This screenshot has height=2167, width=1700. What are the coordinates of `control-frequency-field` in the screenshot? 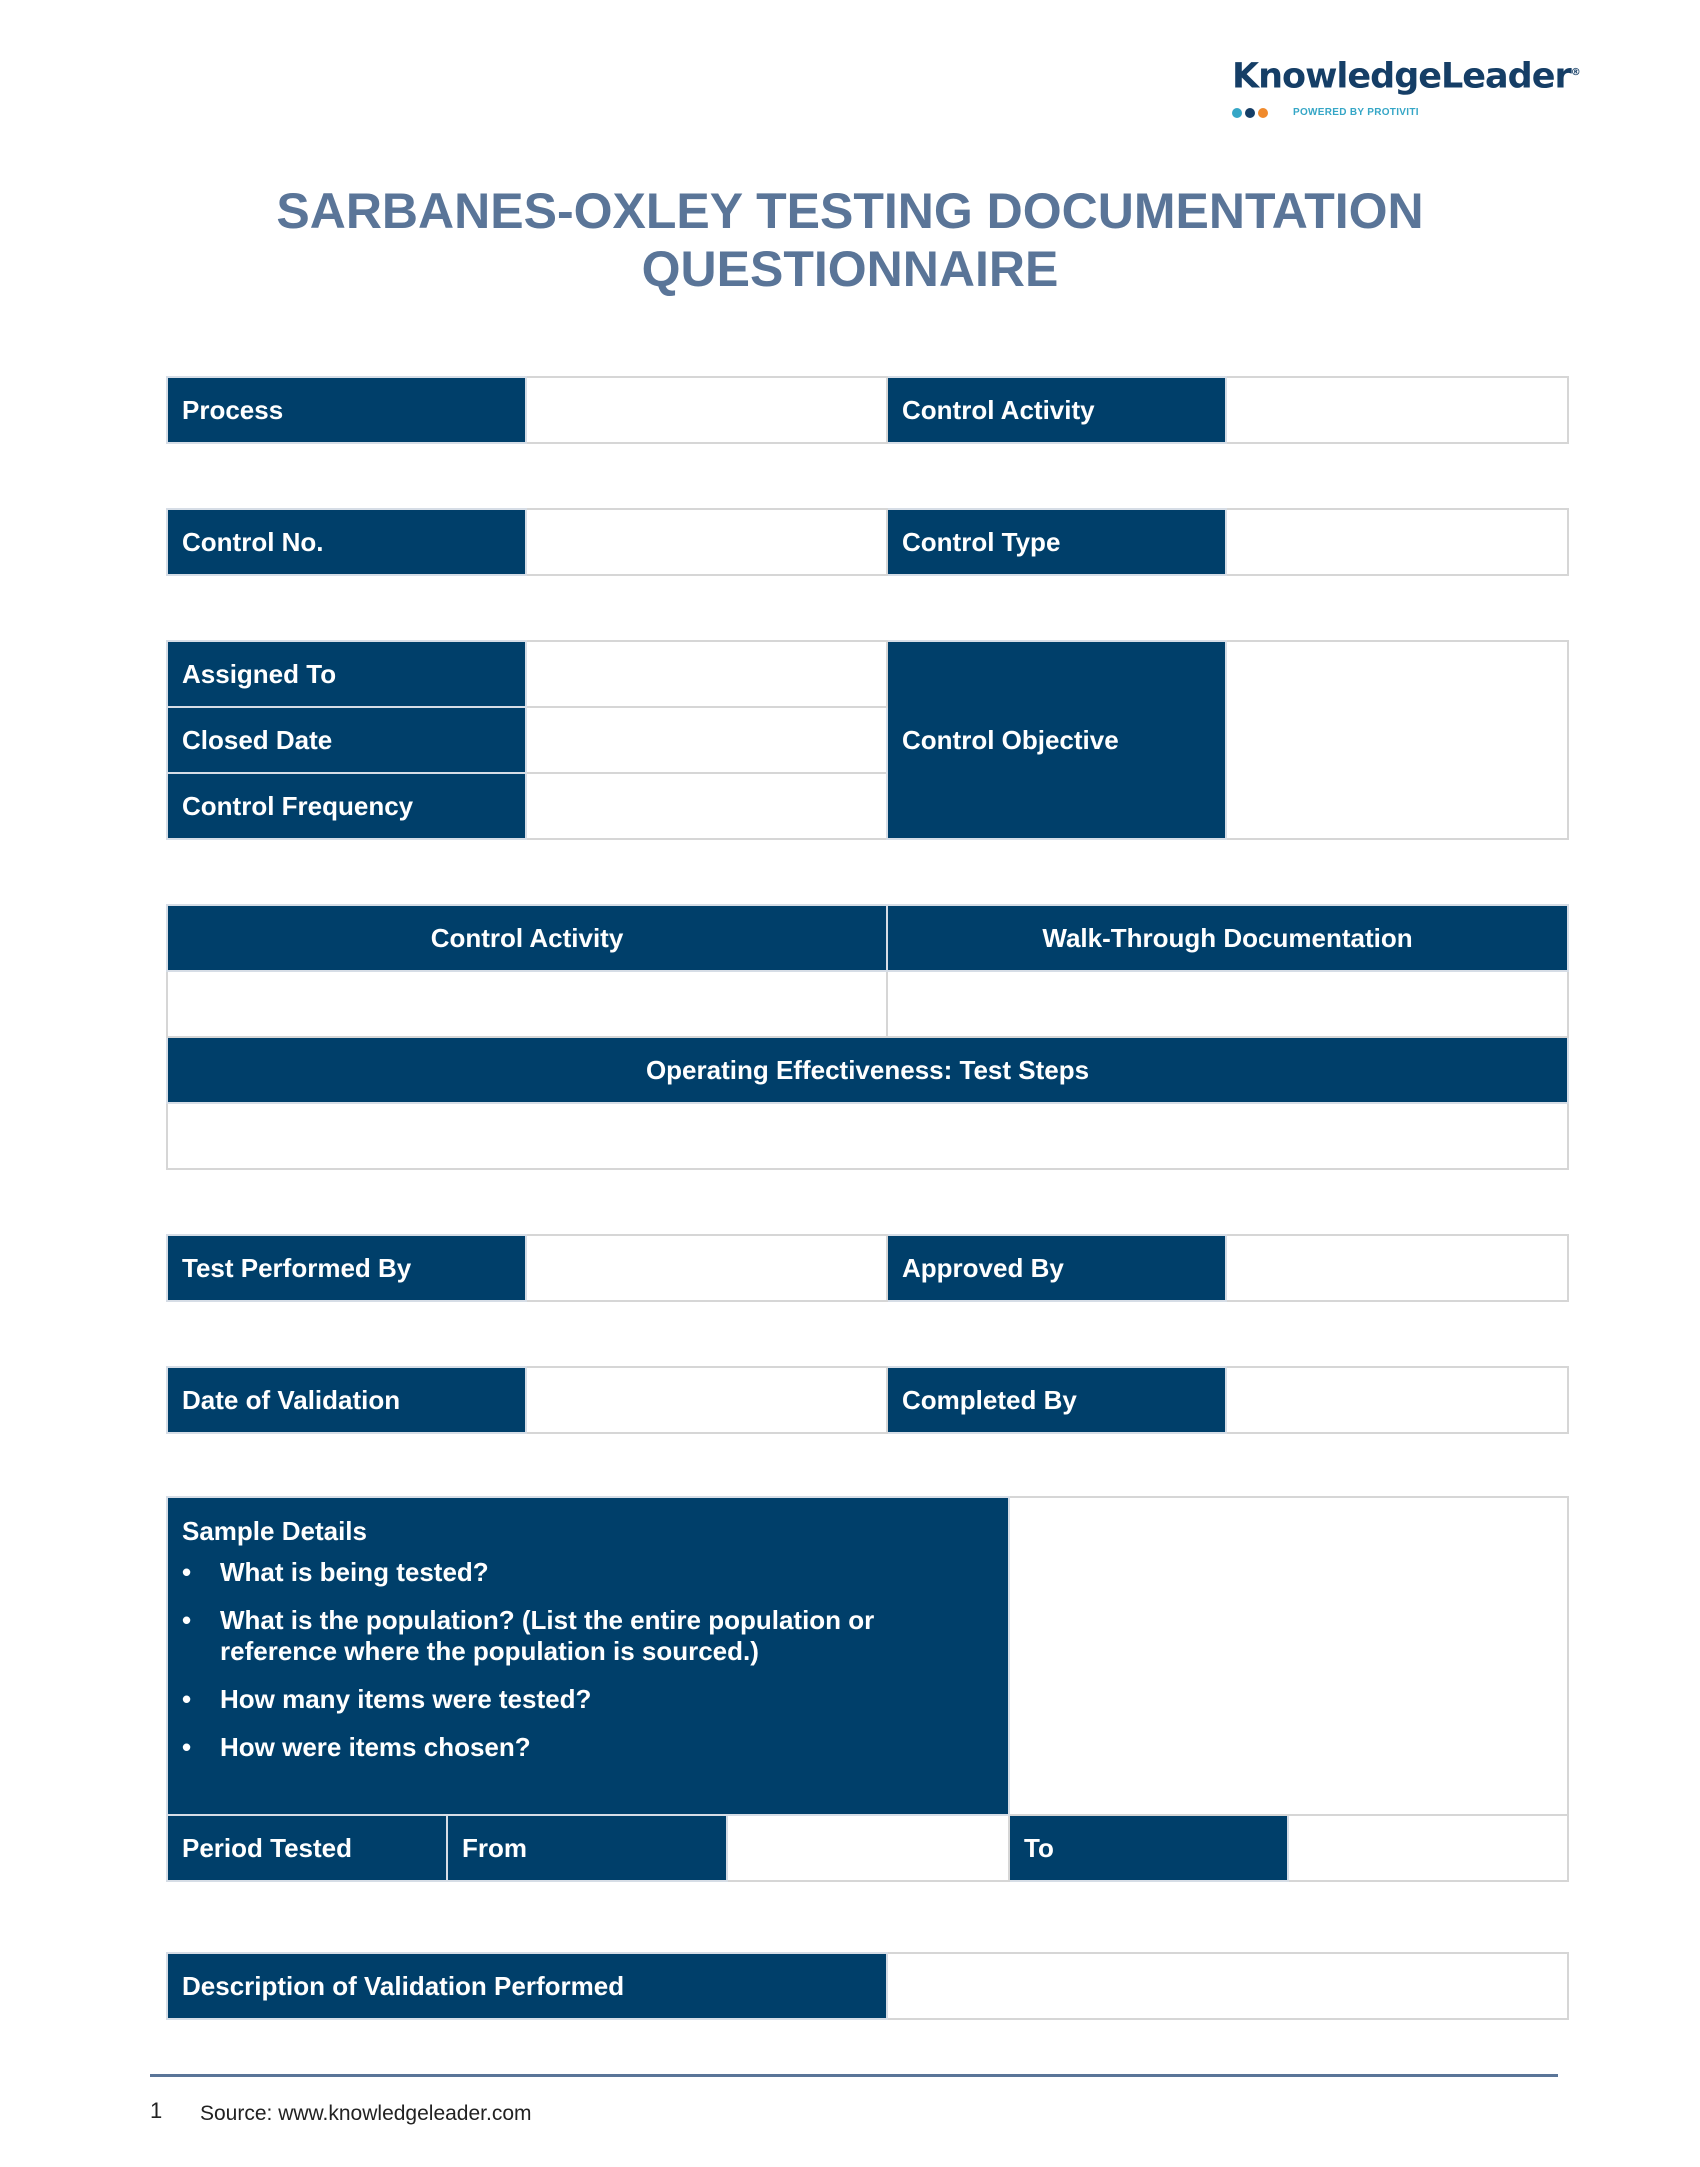 It's located at (706, 806).